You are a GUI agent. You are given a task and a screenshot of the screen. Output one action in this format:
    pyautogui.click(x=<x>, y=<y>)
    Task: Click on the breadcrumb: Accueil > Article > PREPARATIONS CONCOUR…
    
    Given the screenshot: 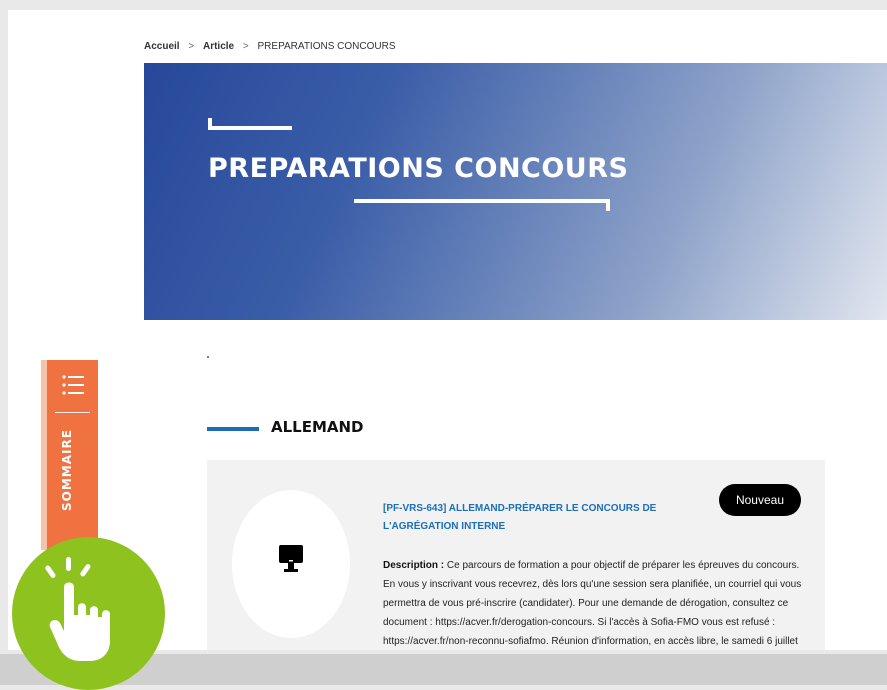 What is the action you would take?
    pyautogui.click(x=270, y=46)
    